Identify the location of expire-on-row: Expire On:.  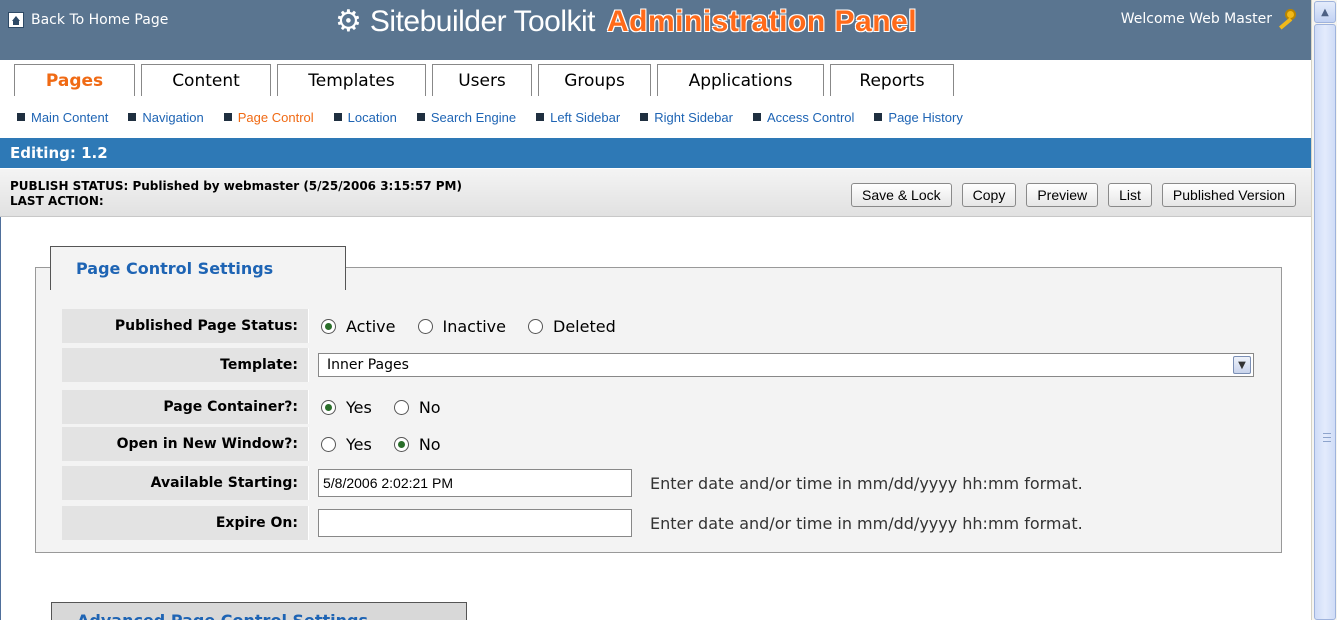
(185, 523).